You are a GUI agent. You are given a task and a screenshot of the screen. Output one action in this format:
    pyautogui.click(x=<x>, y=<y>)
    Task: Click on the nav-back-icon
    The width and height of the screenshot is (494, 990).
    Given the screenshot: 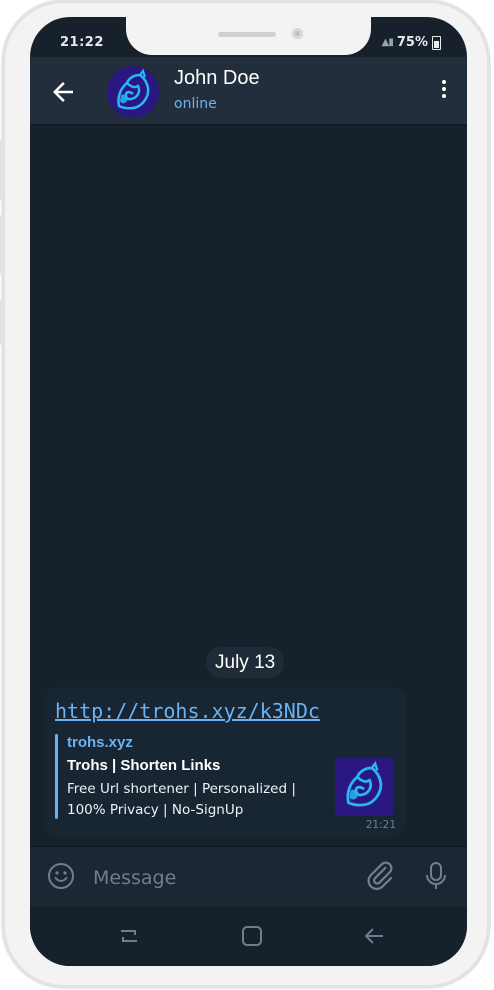 What is the action you would take?
    pyautogui.click(x=374, y=936)
    